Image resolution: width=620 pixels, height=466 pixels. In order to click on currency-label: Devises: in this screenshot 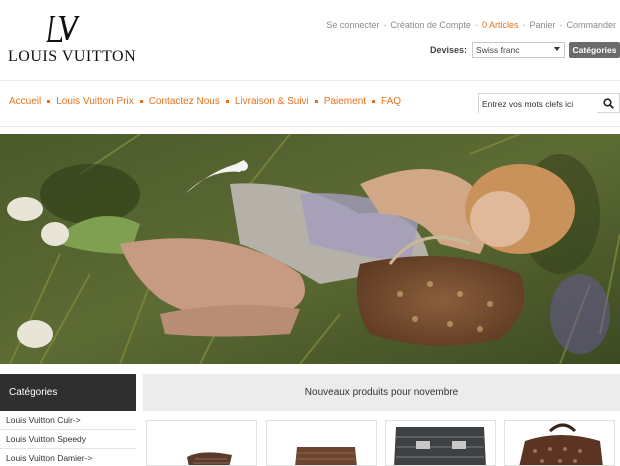, I will do `click(449, 50)`.